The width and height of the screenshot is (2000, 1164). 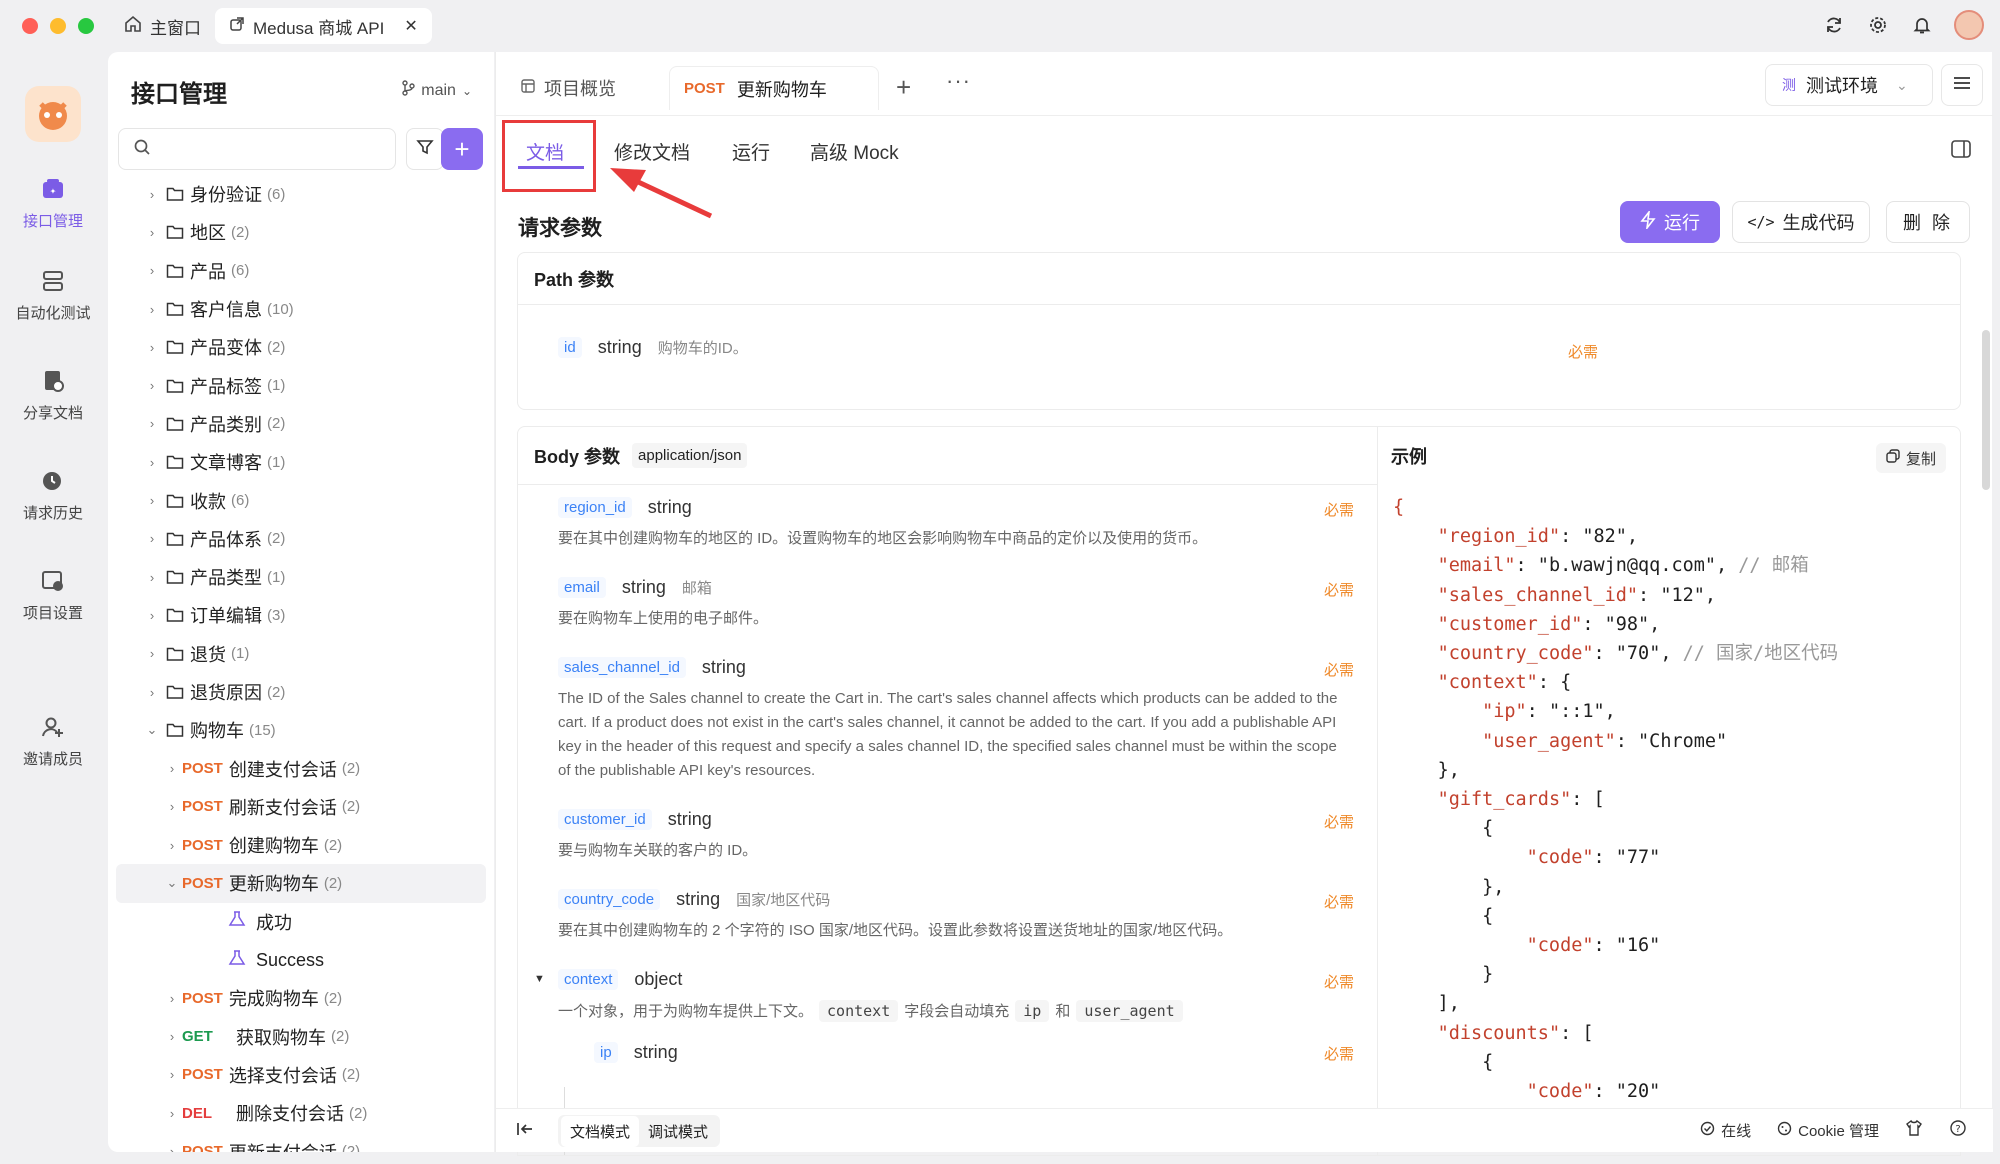 I want to click on help-icon: ?, so click(x=1958, y=1130).